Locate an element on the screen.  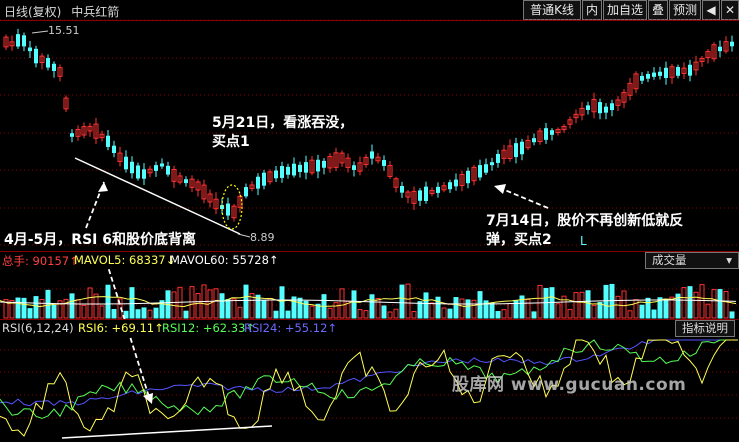
indicator-select-dropdown: 成交量 ▾ is located at coordinates (692, 260).